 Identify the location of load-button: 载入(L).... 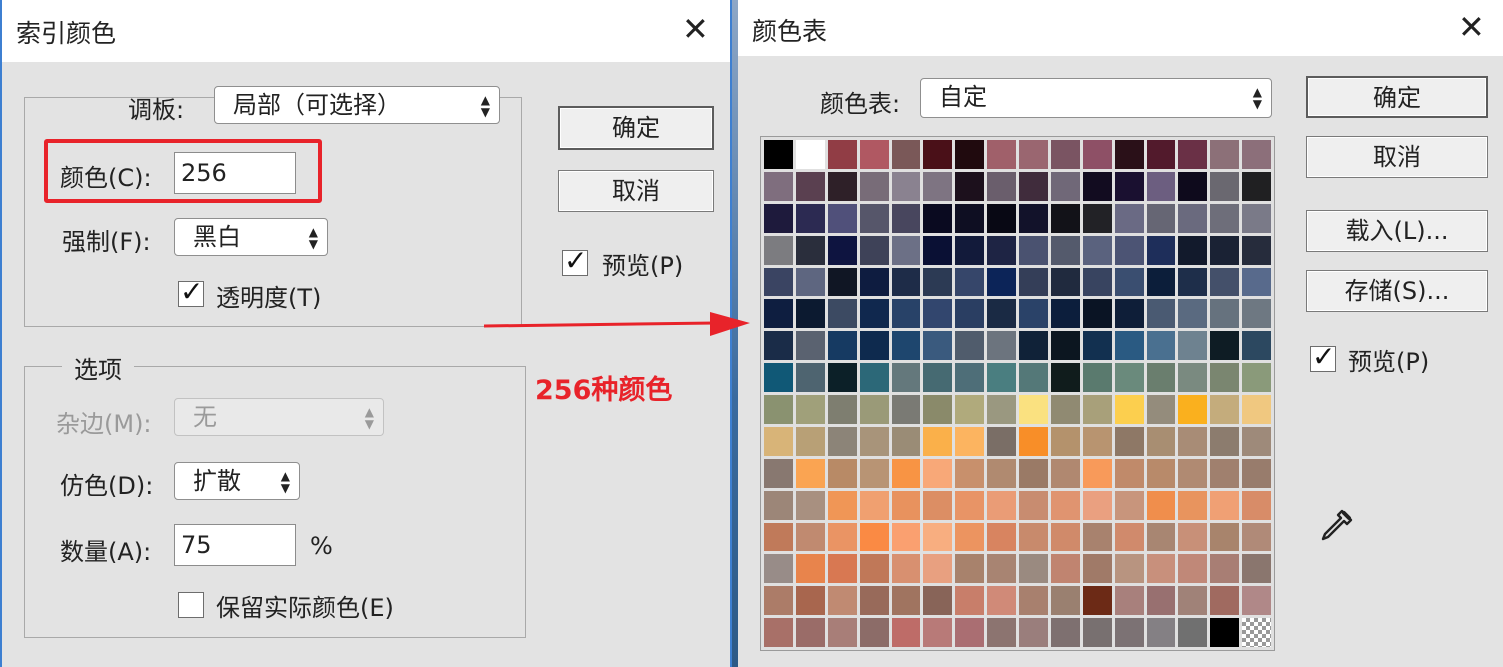
(1397, 231).